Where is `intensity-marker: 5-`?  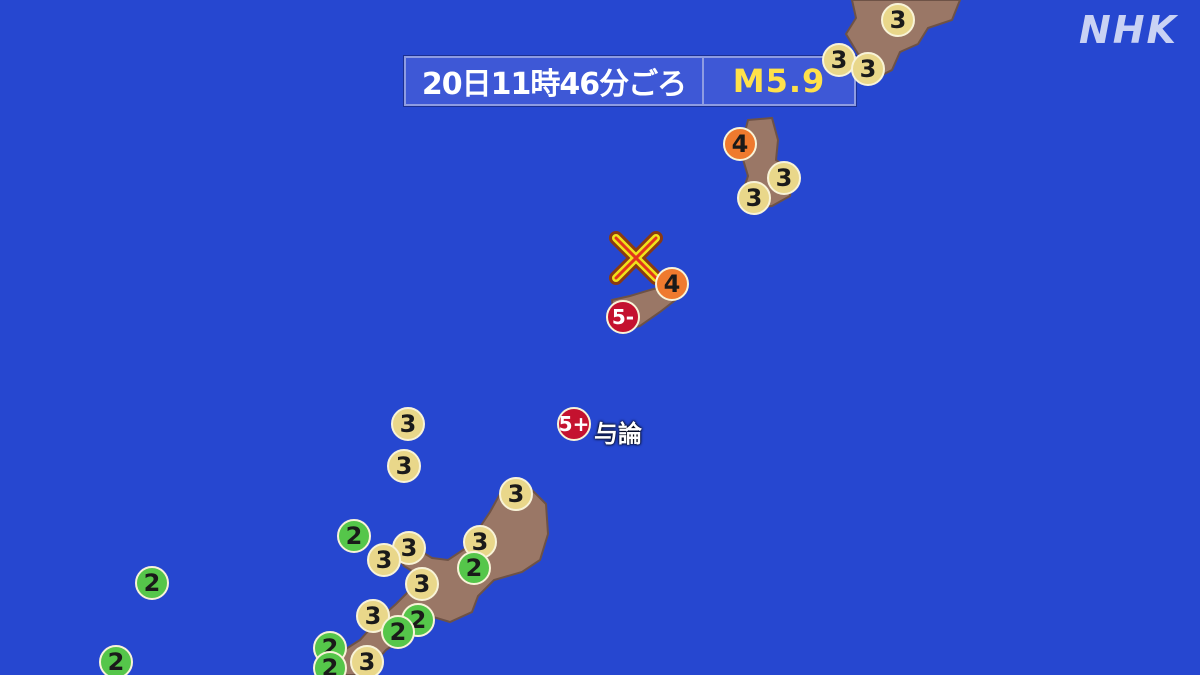
intensity-marker: 5- is located at coordinates (623, 317).